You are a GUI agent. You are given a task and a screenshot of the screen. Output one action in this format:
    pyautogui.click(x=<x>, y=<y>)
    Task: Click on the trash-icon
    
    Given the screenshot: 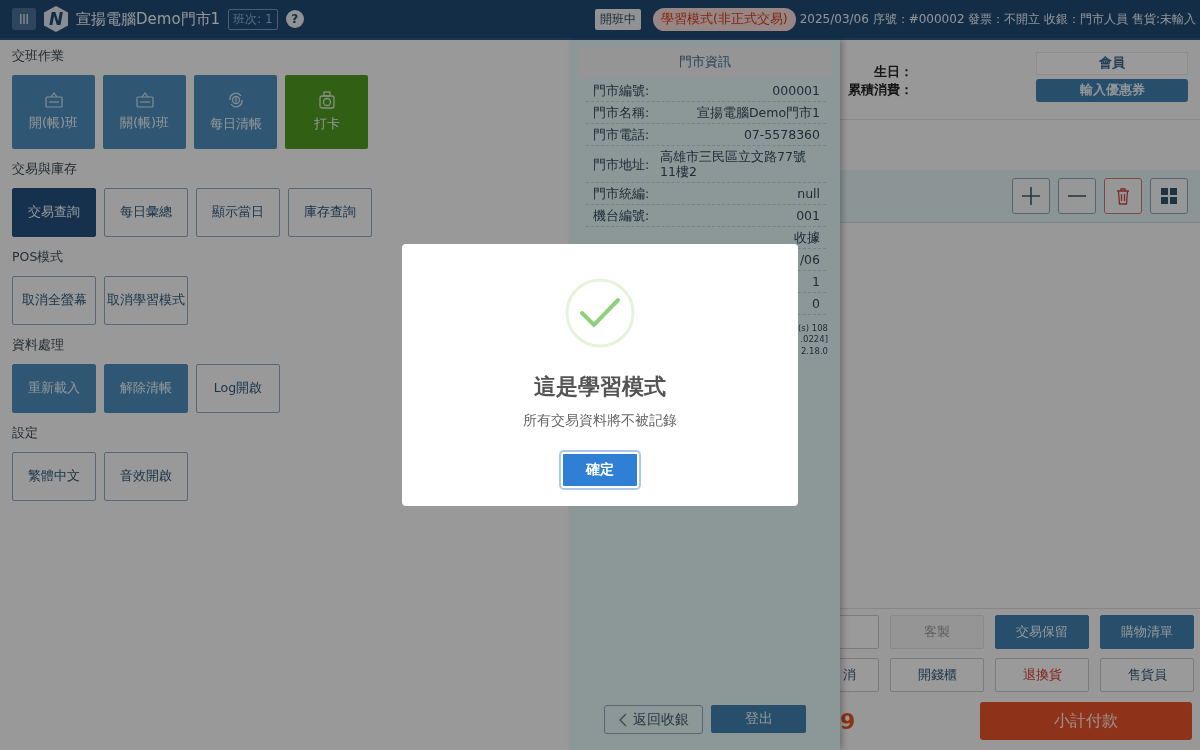 What is the action you would take?
    pyautogui.click(x=1123, y=196)
    